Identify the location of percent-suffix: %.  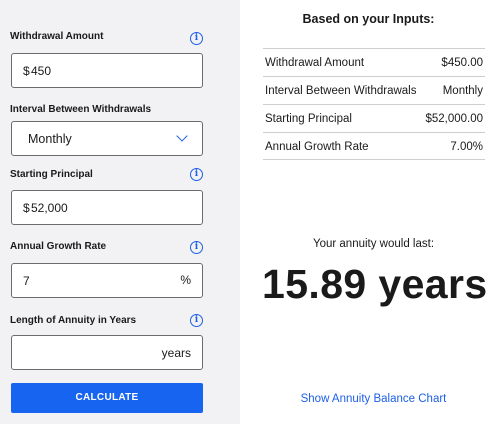
(185, 280).